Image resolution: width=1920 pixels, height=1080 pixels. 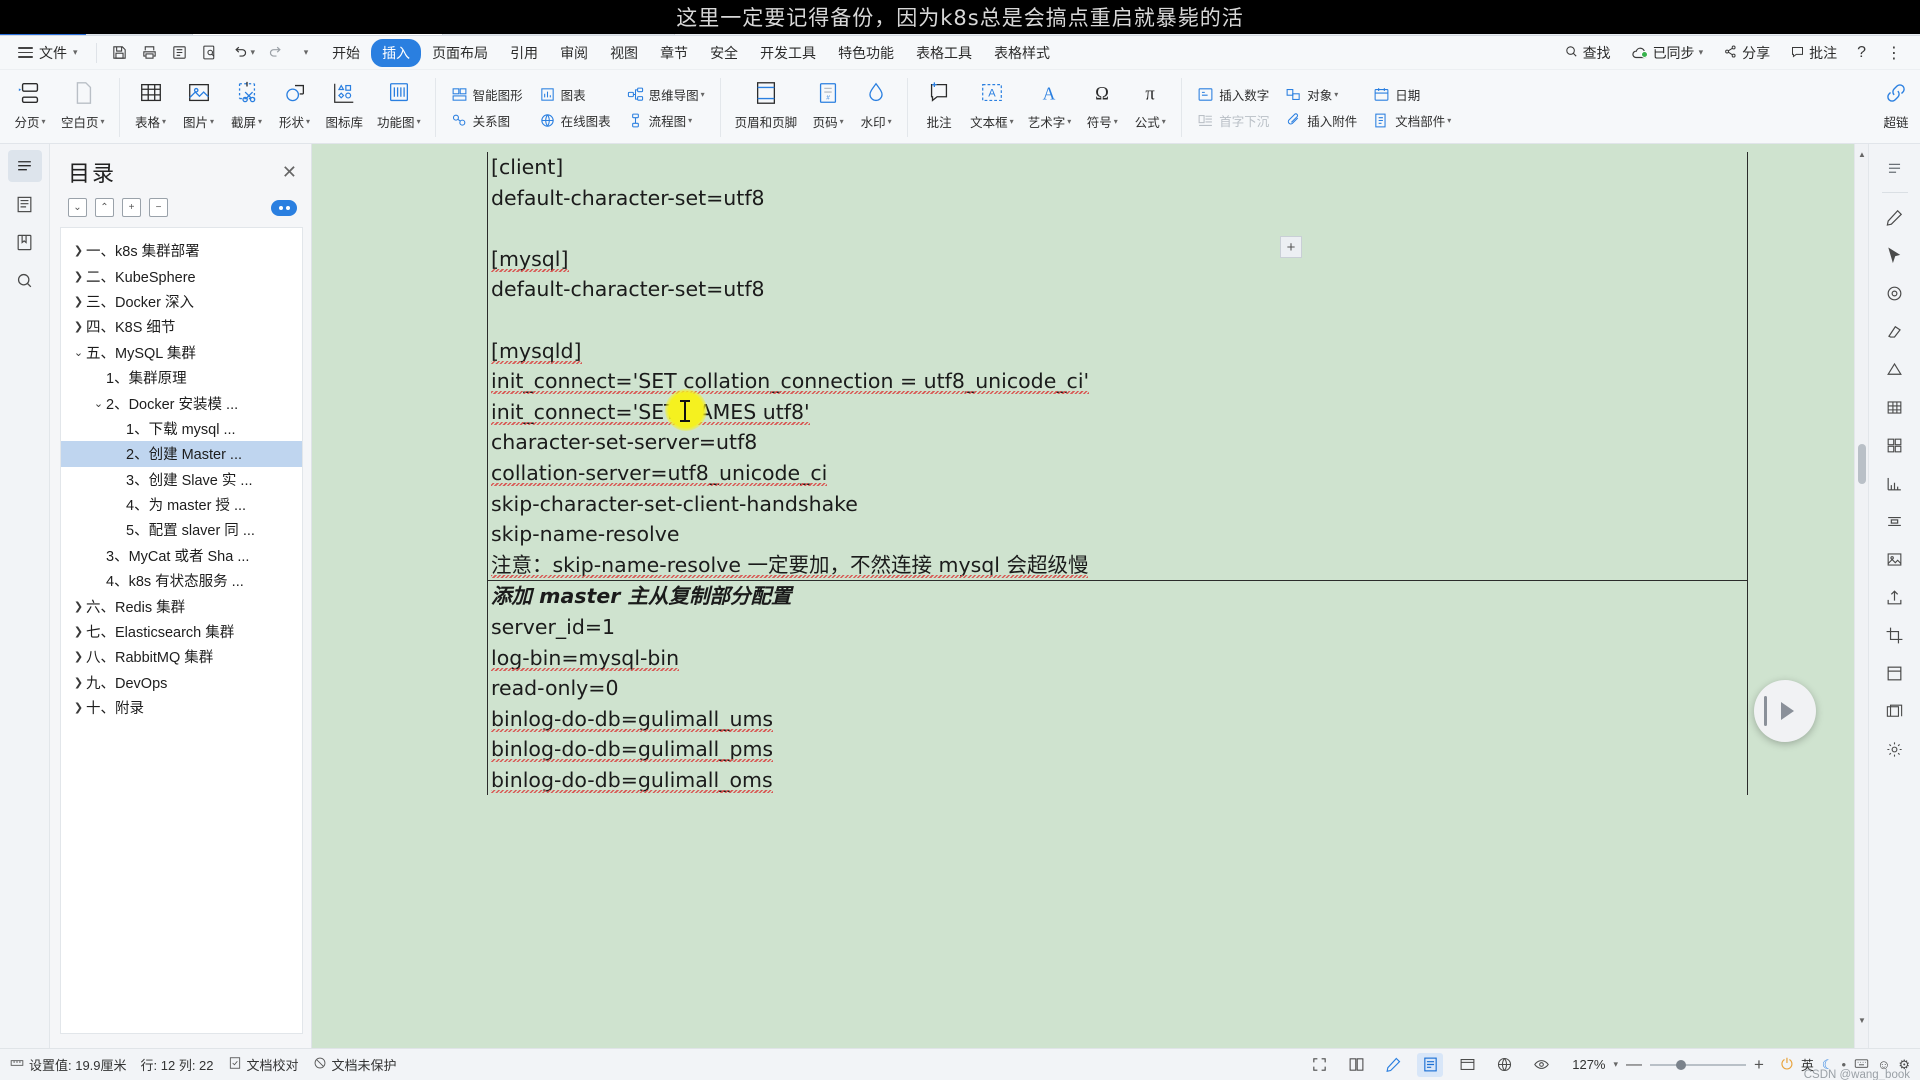 I want to click on settings-gear-icon, so click(x=1895, y=749).